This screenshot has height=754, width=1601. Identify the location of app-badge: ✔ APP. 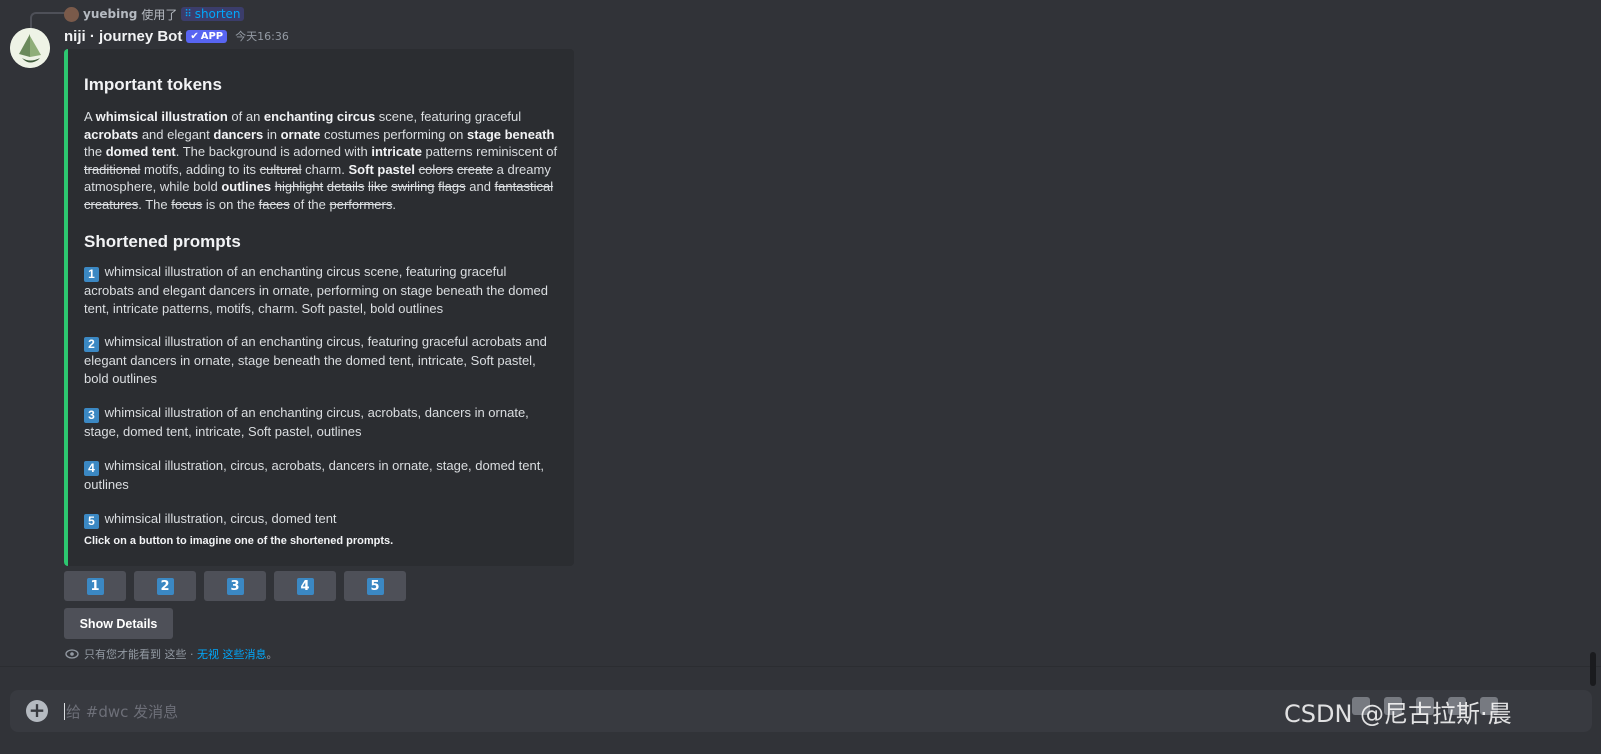
(207, 36).